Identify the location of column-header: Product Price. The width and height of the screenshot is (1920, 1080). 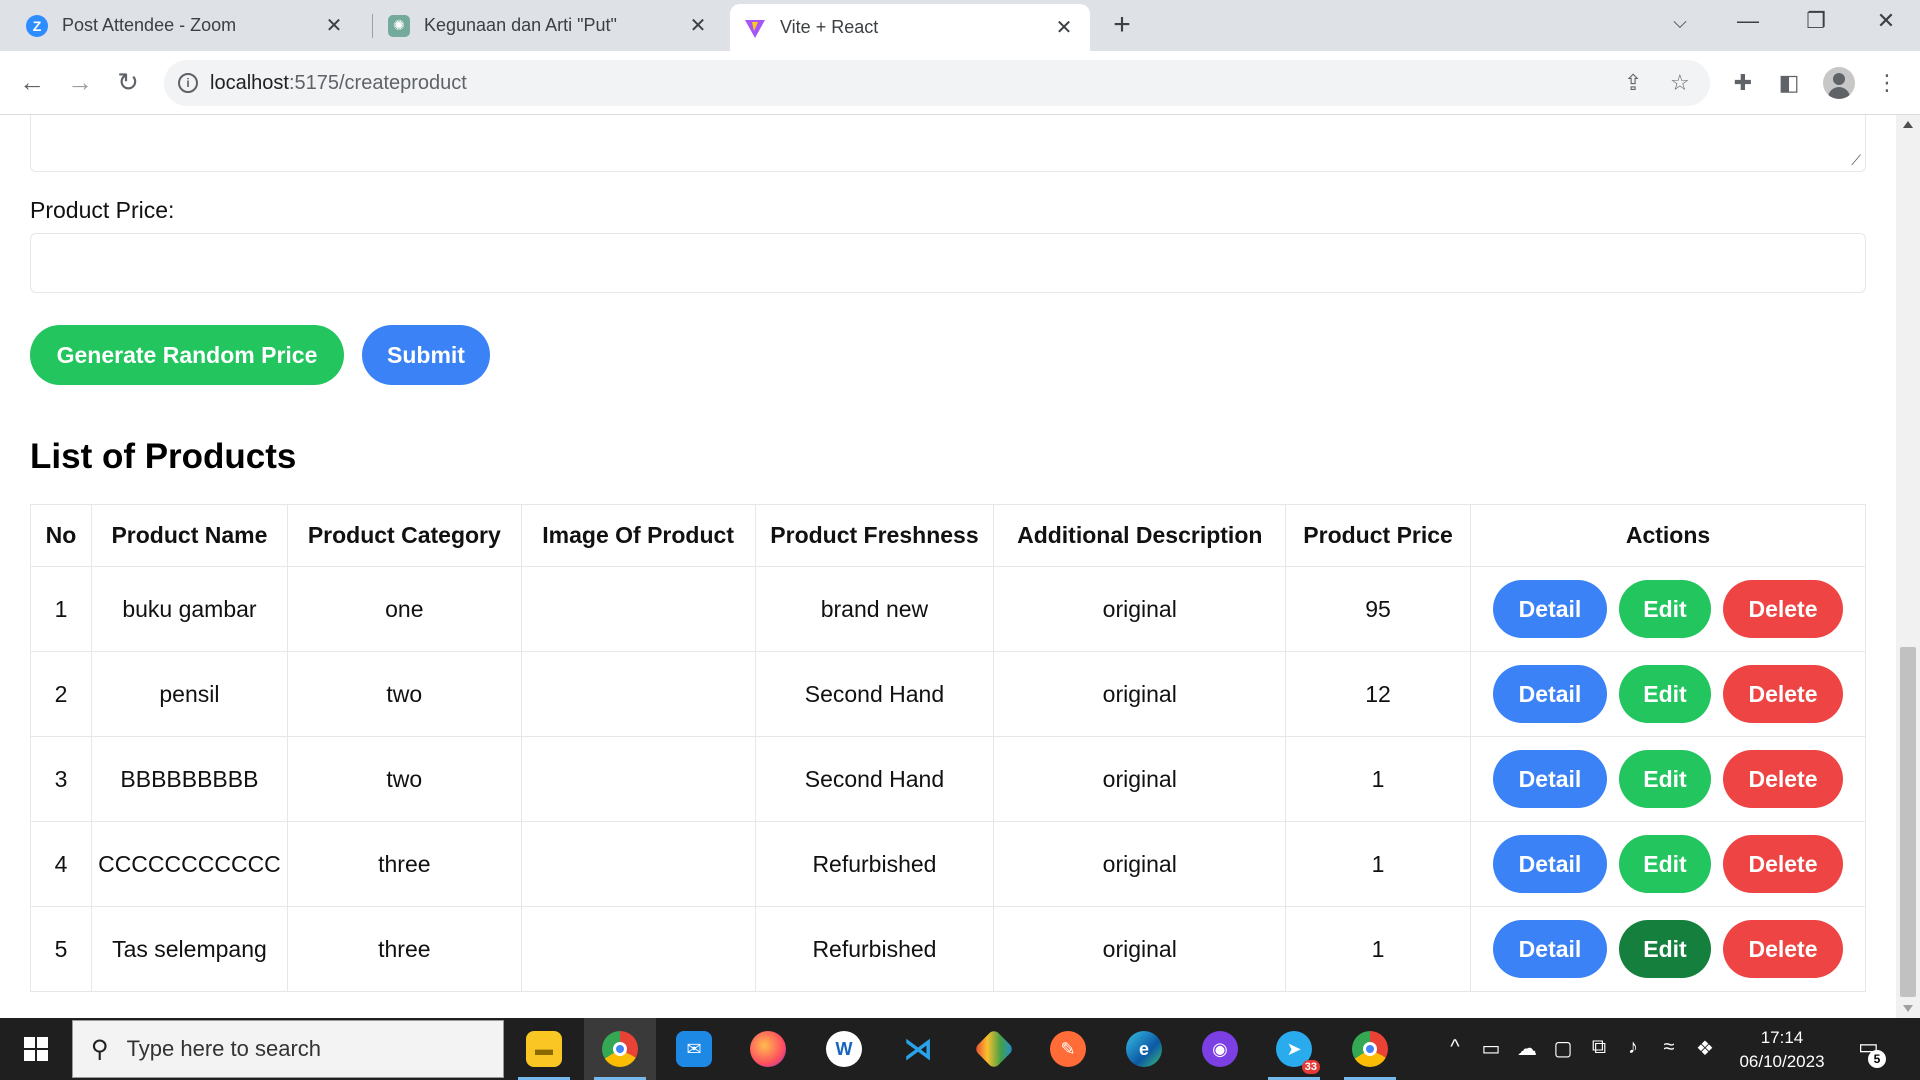
(1378, 535).